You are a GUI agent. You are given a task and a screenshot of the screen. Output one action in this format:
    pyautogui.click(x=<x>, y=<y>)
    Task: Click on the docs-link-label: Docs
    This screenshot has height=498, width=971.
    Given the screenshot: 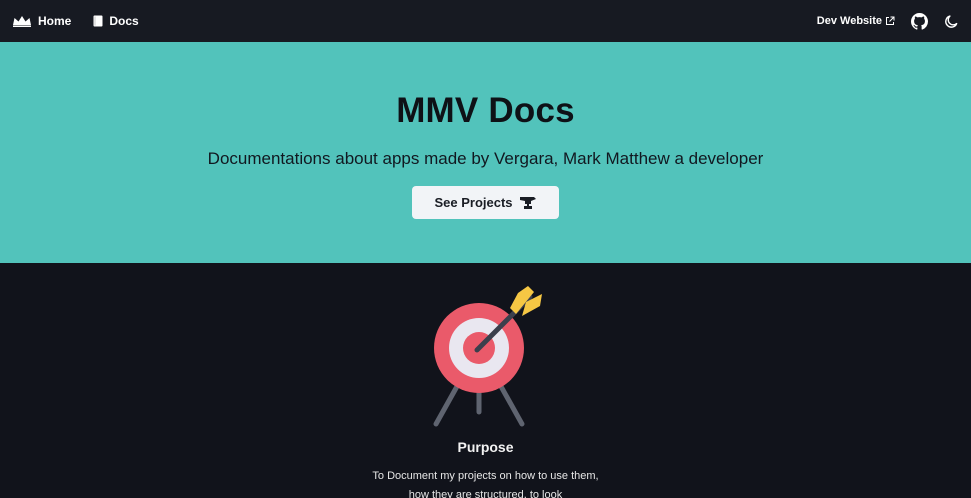 What is the action you would take?
    pyautogui.click(x=124, y=21)
    